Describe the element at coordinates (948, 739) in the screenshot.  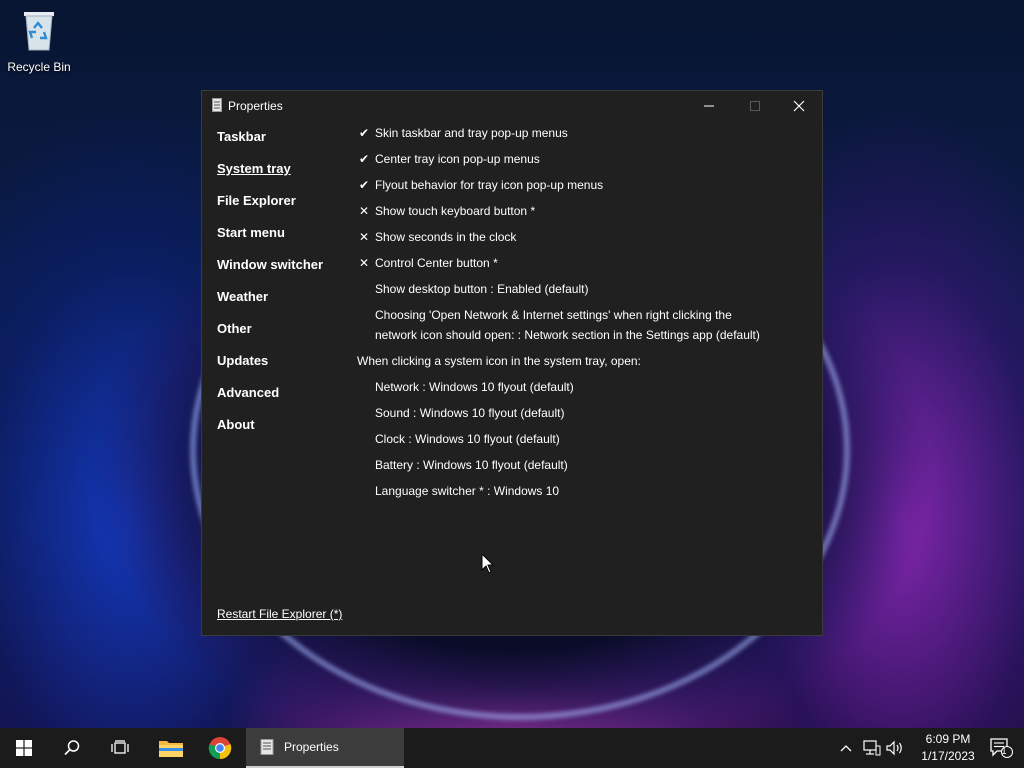
I see `clock-time: 6:09 PM` at that location.